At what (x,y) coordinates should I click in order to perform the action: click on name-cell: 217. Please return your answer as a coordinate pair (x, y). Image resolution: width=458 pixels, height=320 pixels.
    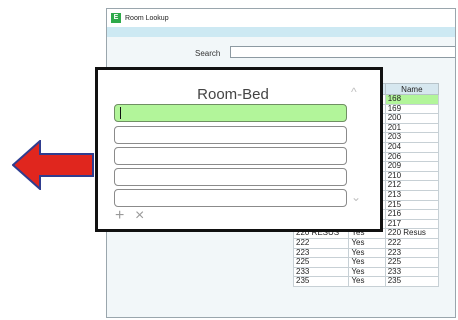
    Looking at the image, I should click on (412, 224).